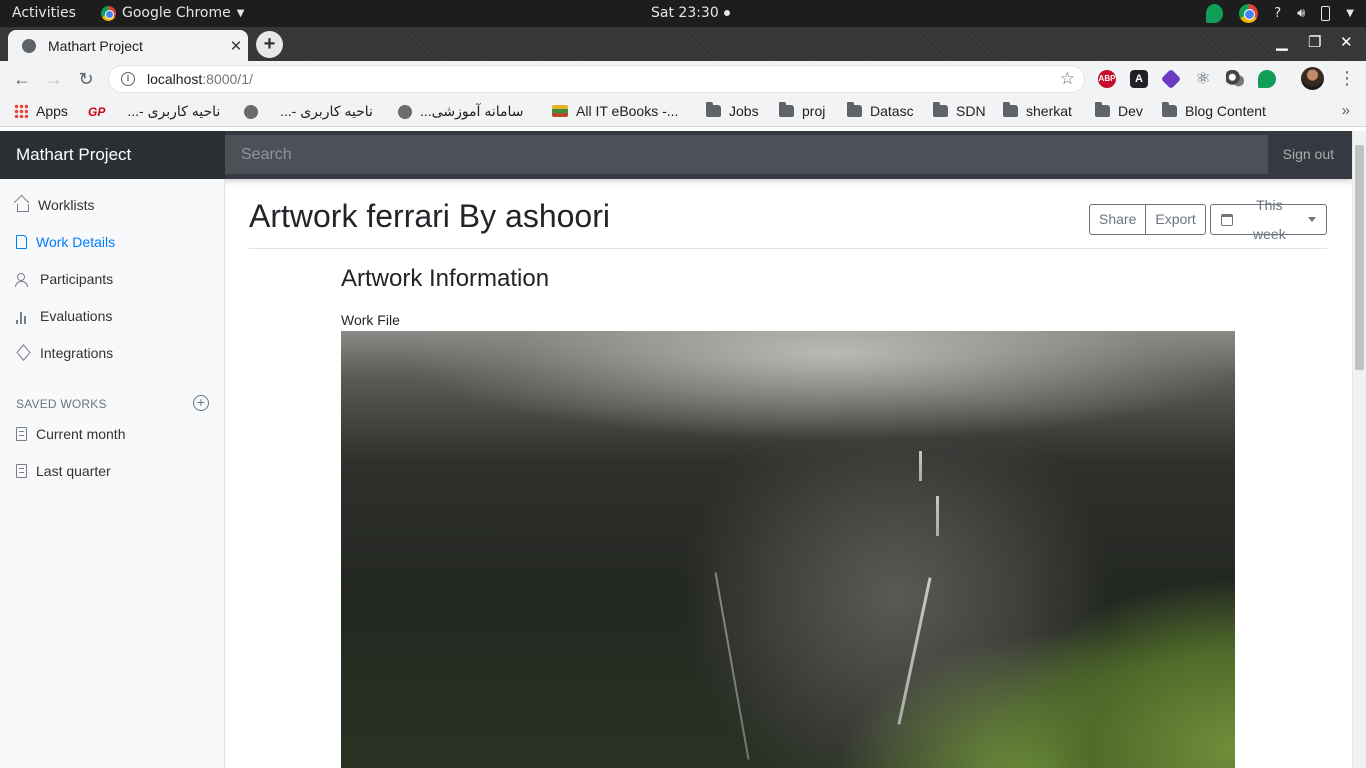 The image size is (1366, 768). Describe the element at coordinates (892, 111) in the screenshot. I see `bookmark-label: Datasc` at that location.